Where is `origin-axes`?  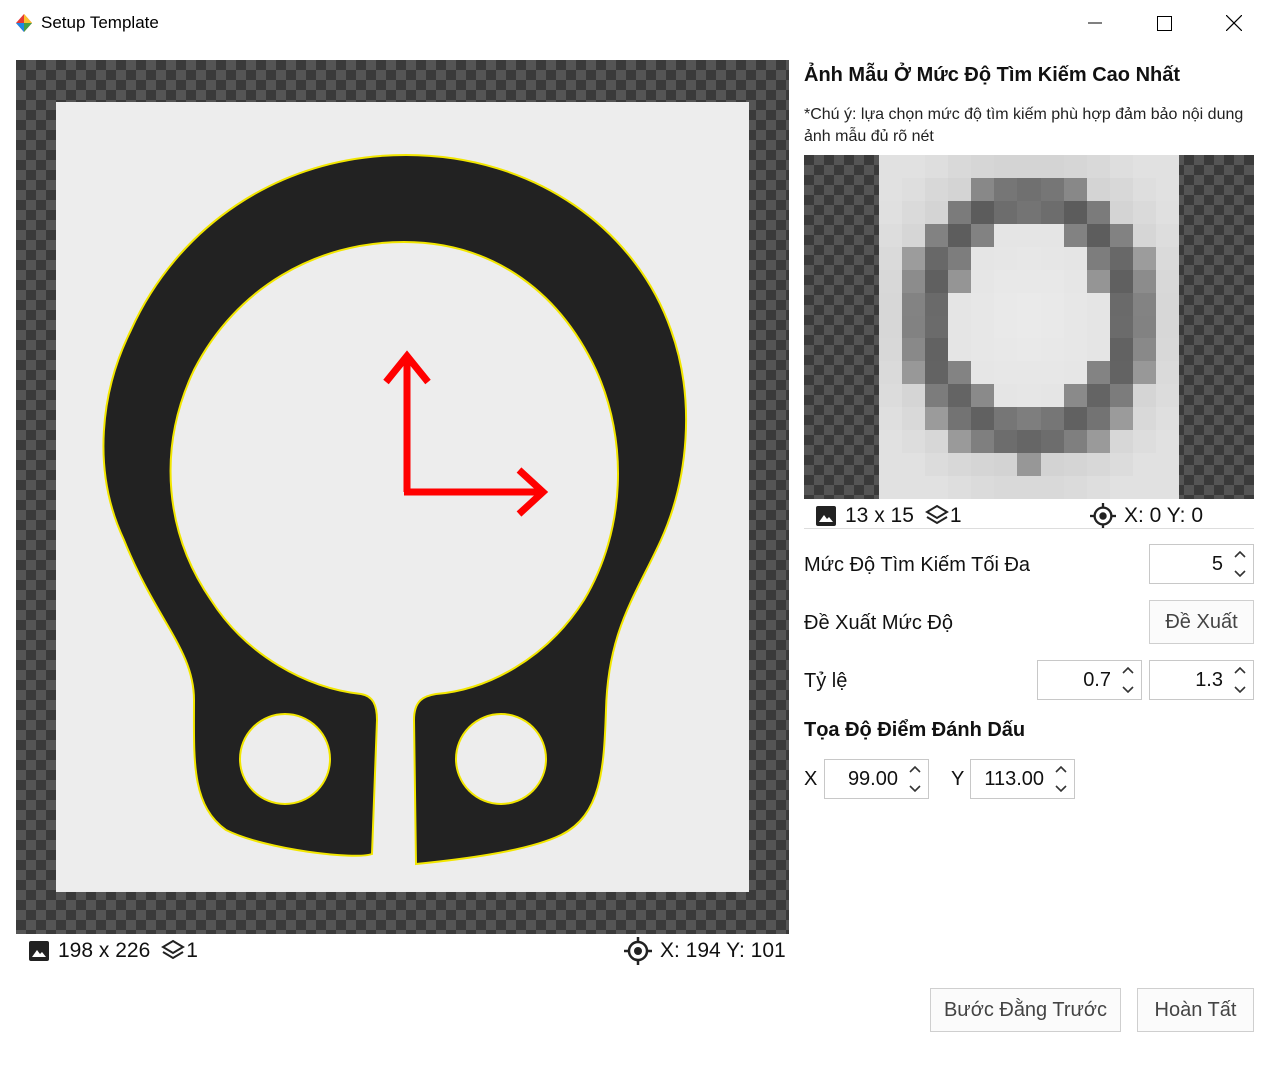
origin-axes is located at coordinates (466, 433).